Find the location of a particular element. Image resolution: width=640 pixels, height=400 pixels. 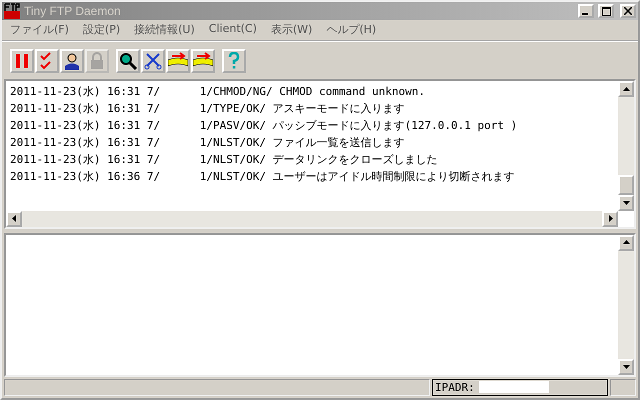

lock-icon is located at coordinates (97, 61).